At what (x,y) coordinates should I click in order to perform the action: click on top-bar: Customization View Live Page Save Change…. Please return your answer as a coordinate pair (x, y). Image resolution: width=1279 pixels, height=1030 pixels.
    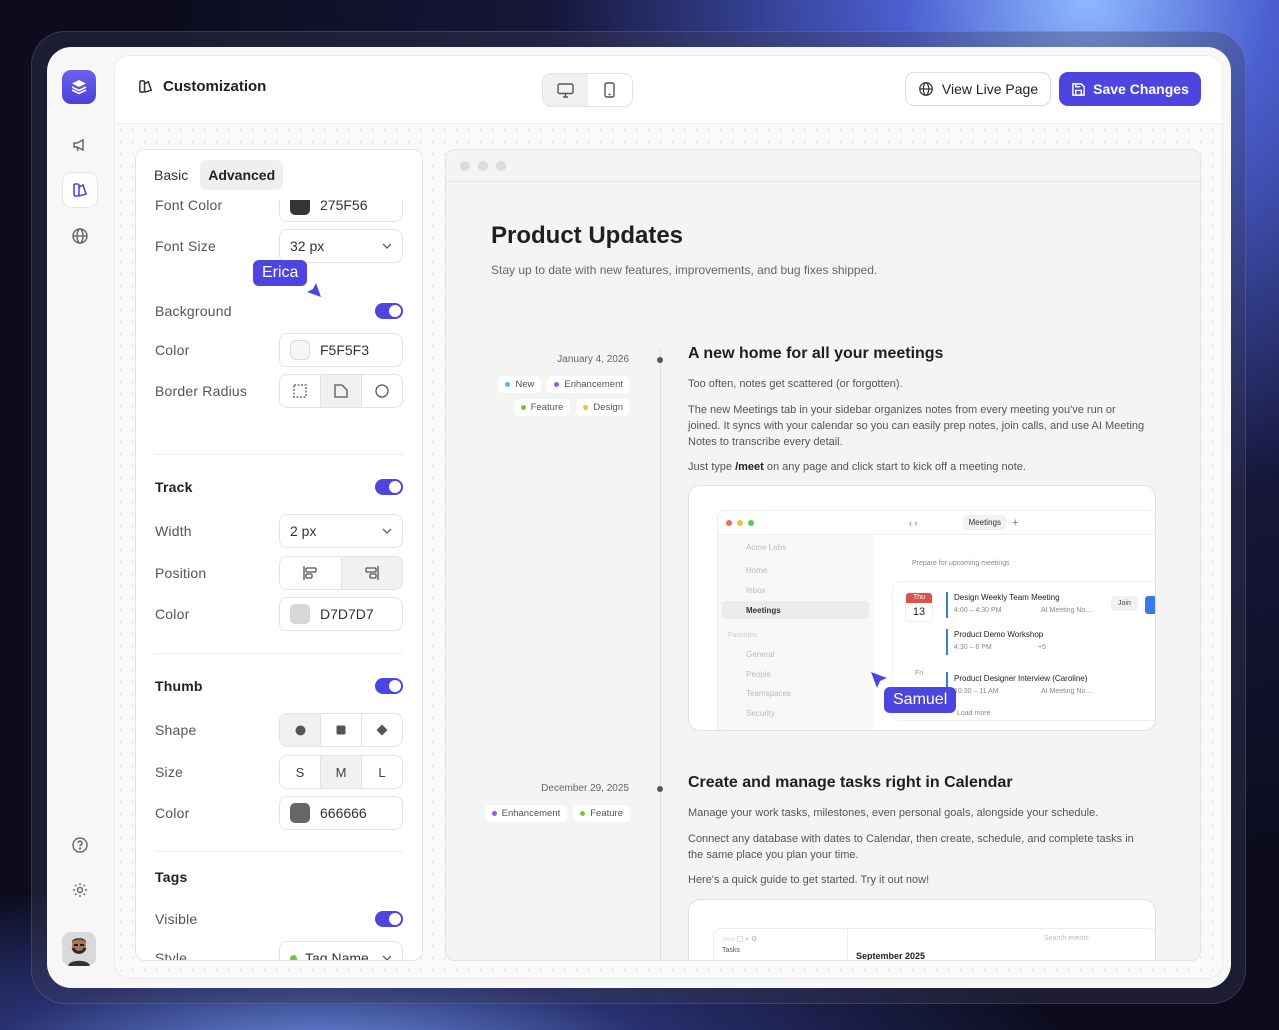
    Looking at the image, I should click on (668, 90).